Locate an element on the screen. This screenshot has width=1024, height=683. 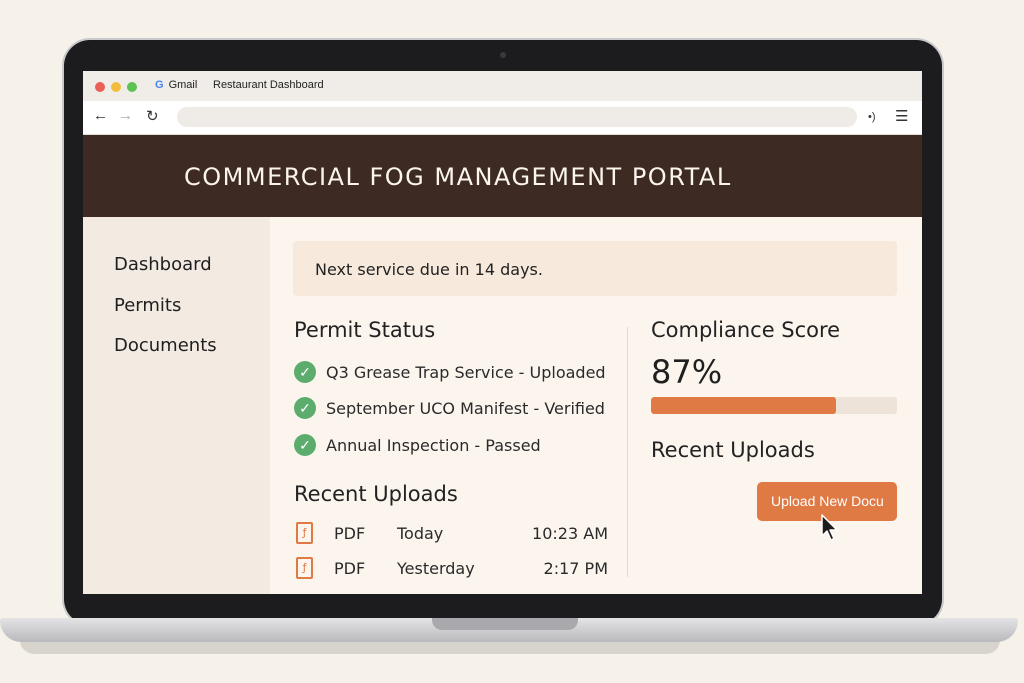
reload-icon: ↻ is located at coordinates (152, 116).